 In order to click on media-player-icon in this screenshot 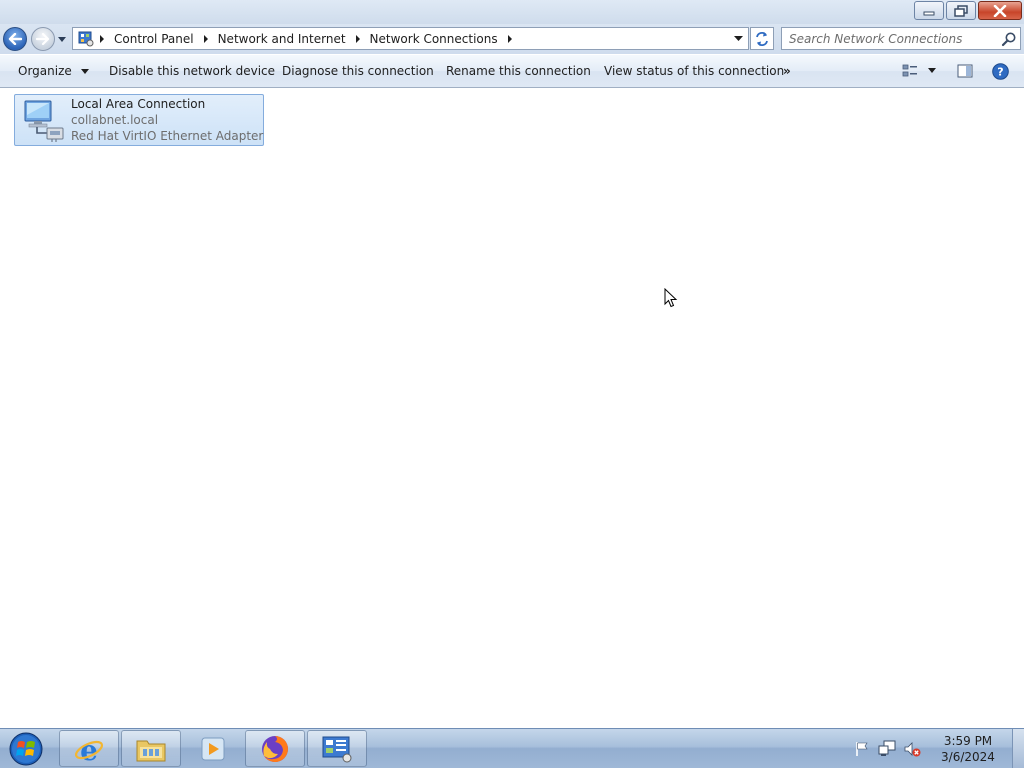, I will do `click(213, 748)`.